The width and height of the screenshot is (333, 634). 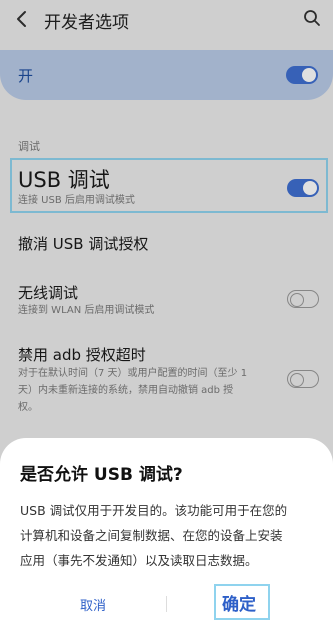 I want to click on dialog-body-line-1: USB 调试仅用于开发目的。该功能可用于在您的, so click(x=154, y=510).